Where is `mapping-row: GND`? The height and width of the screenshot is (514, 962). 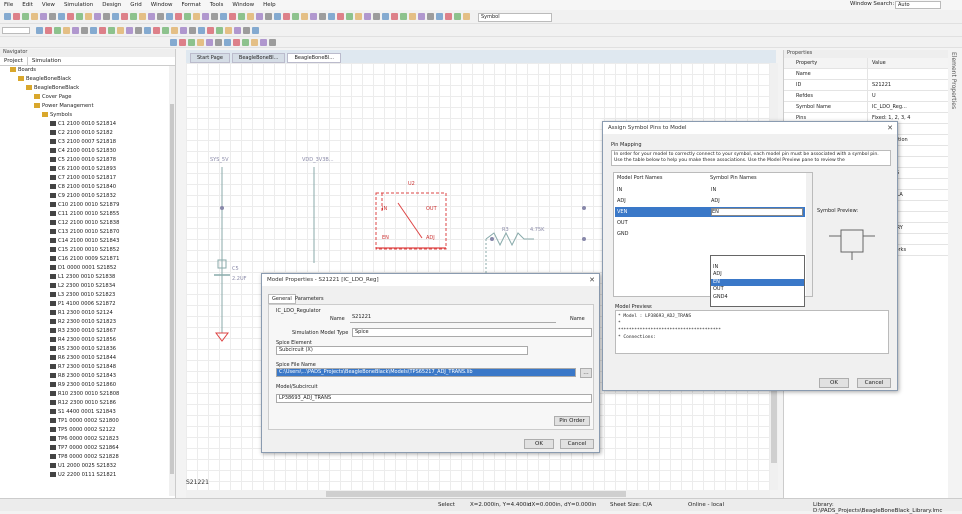
mapping-row: GND is located at coordinates (710, 234).